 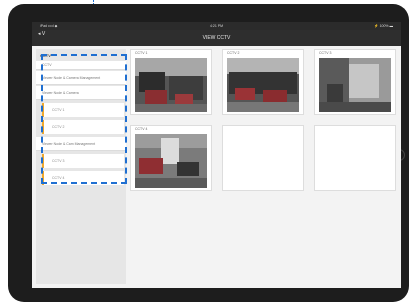 What do you see at coordinates (84, 119) in the screenshot?
I see `annotation-selection-box` at bounding box center [84, 119].